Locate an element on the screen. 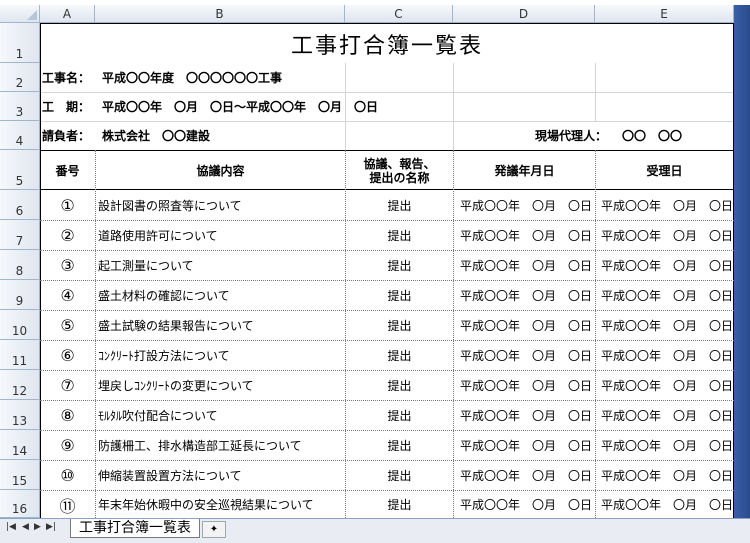 This screenshot has width=750, height=543. row-header-16: 16 is located at coordinates (20, 504).